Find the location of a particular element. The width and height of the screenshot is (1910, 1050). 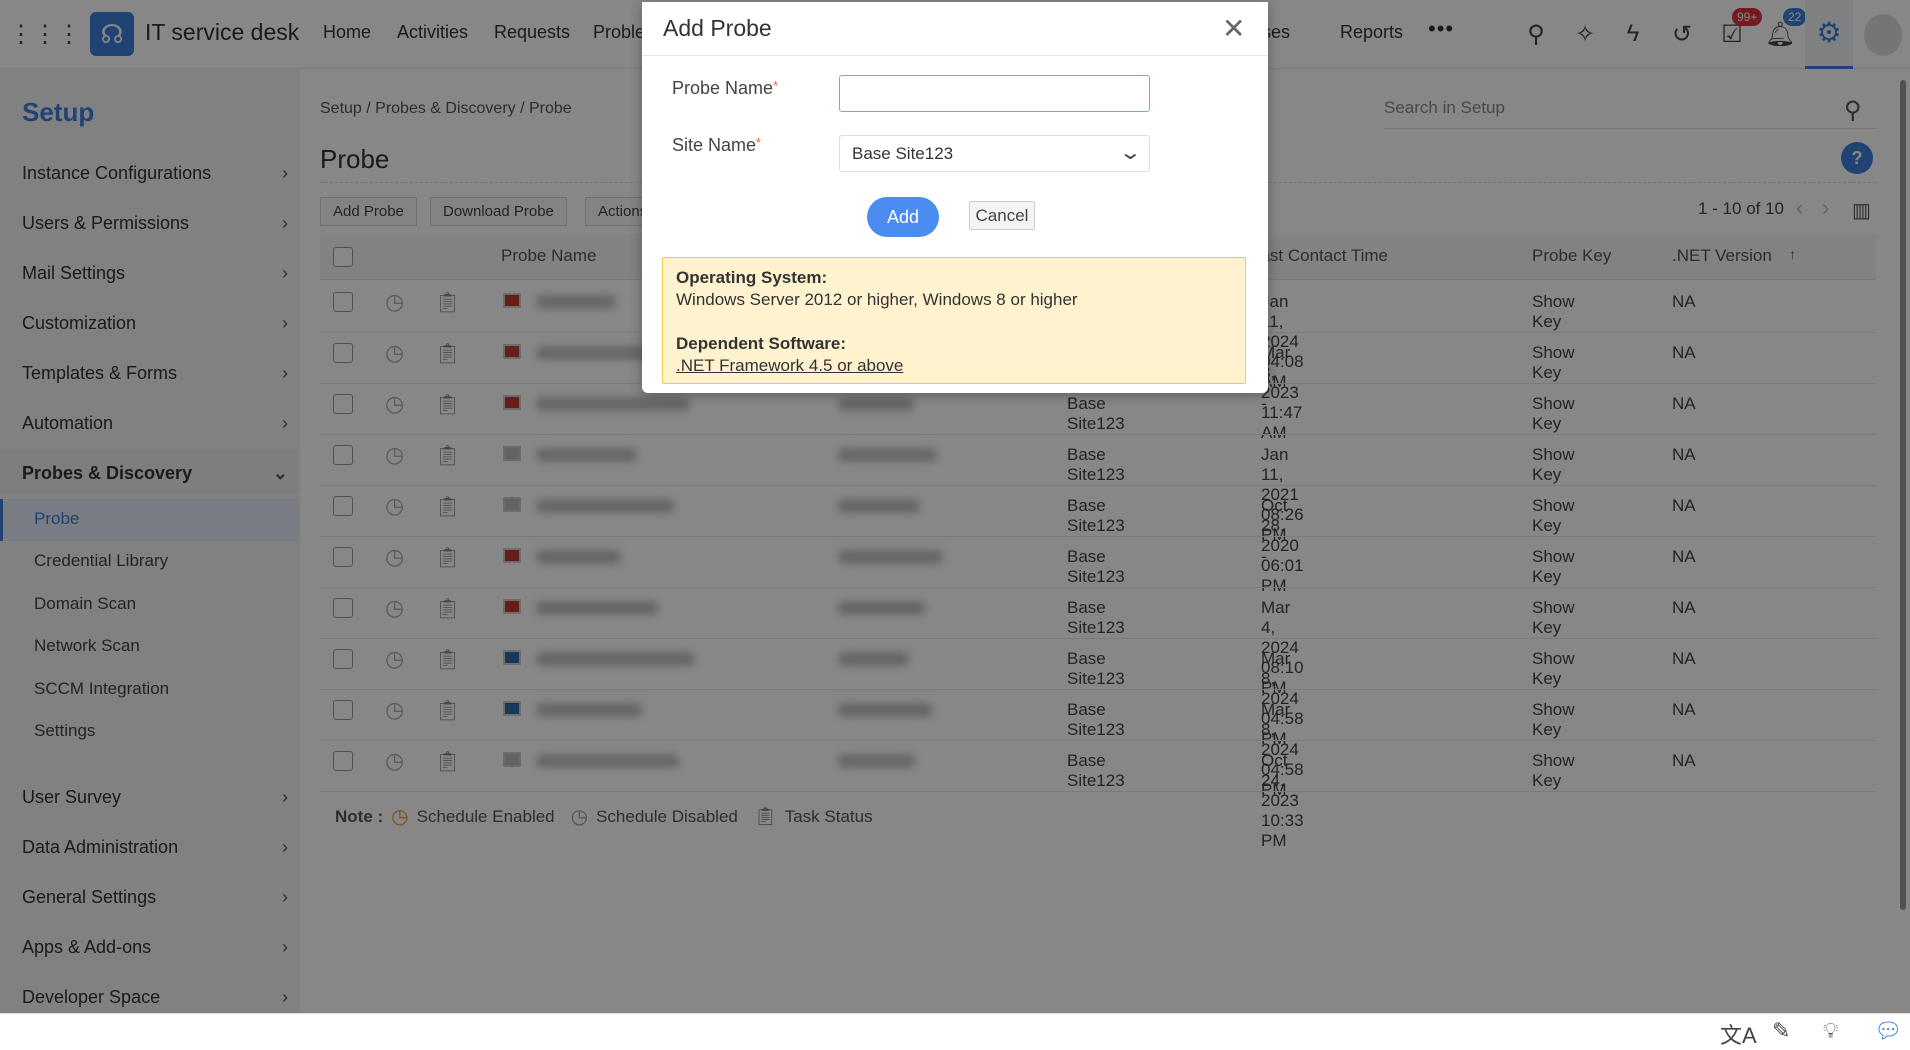

translate-icon: 文A is located at coordinates (1738, 1034).